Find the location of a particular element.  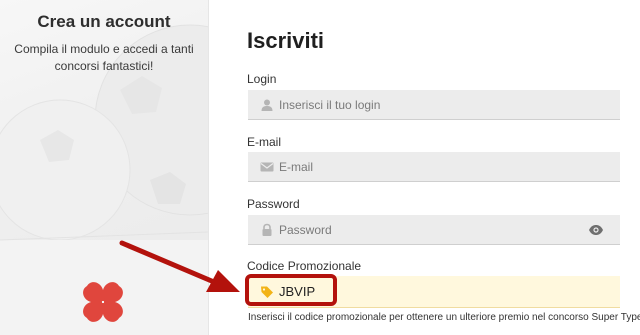

user-icon is located at coordinates (267, 105).